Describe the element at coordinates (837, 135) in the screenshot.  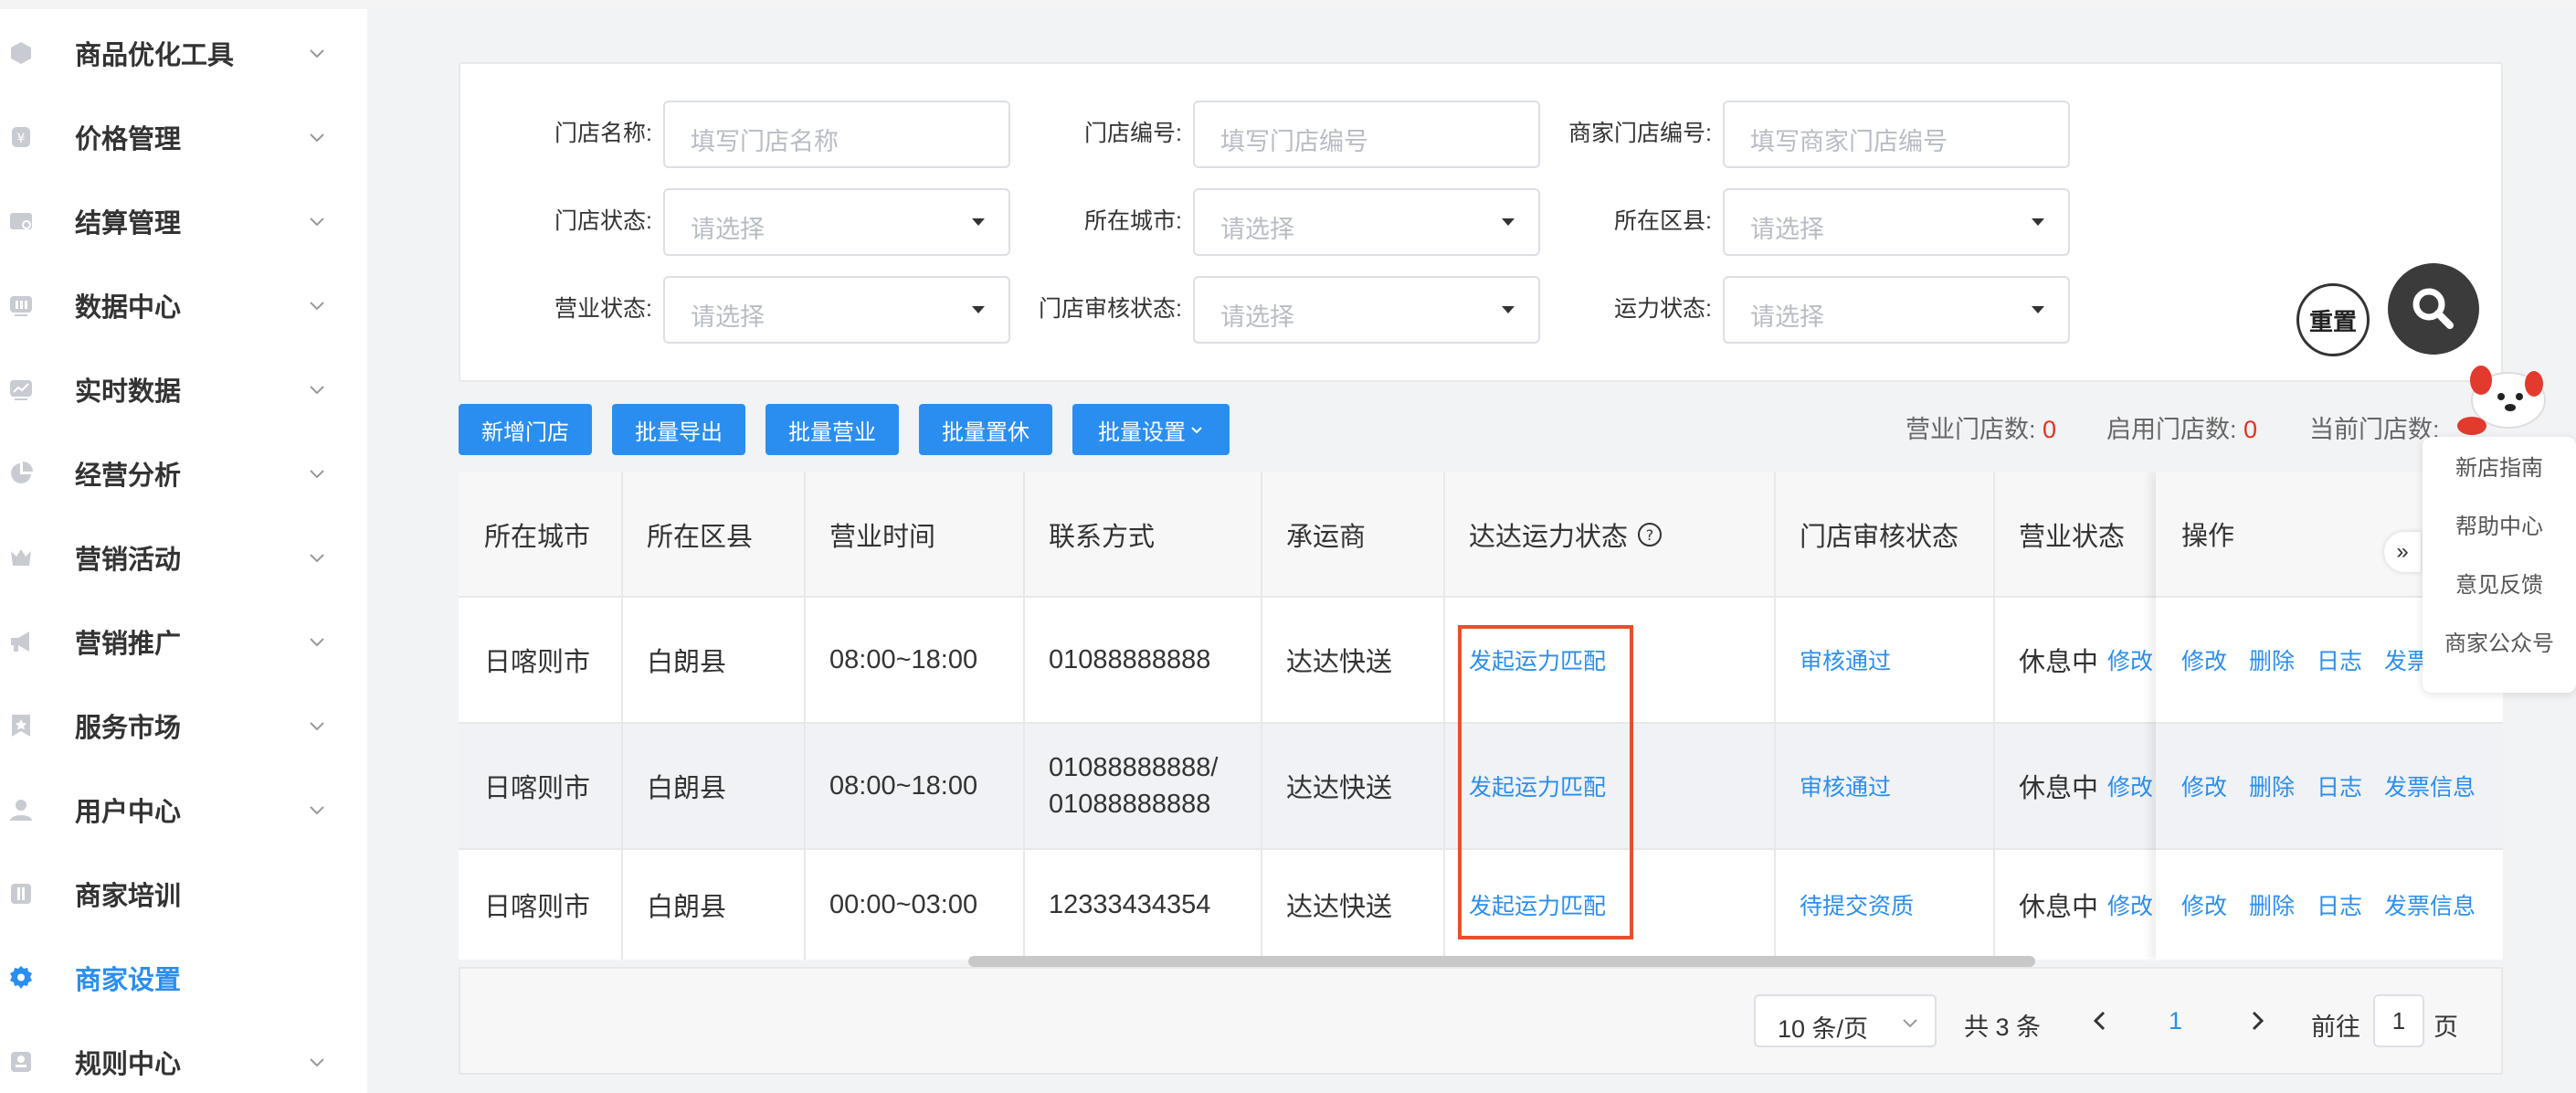
I see `store-name-input: 填写门店名称` at that location.